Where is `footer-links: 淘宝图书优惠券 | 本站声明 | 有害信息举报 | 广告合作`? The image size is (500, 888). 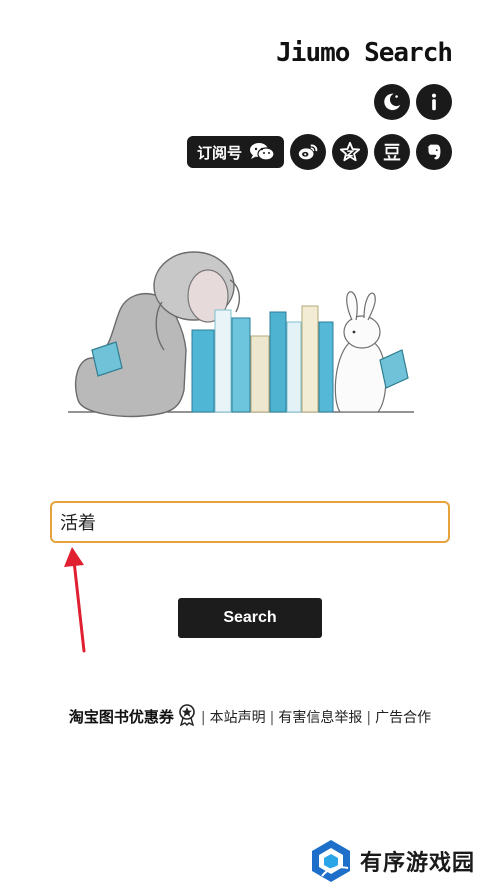 footer-links: 淘宝图书优惠券 | 本站声明 | 有害信息举报 | 广告合作 is located at coordinates (250, 716).